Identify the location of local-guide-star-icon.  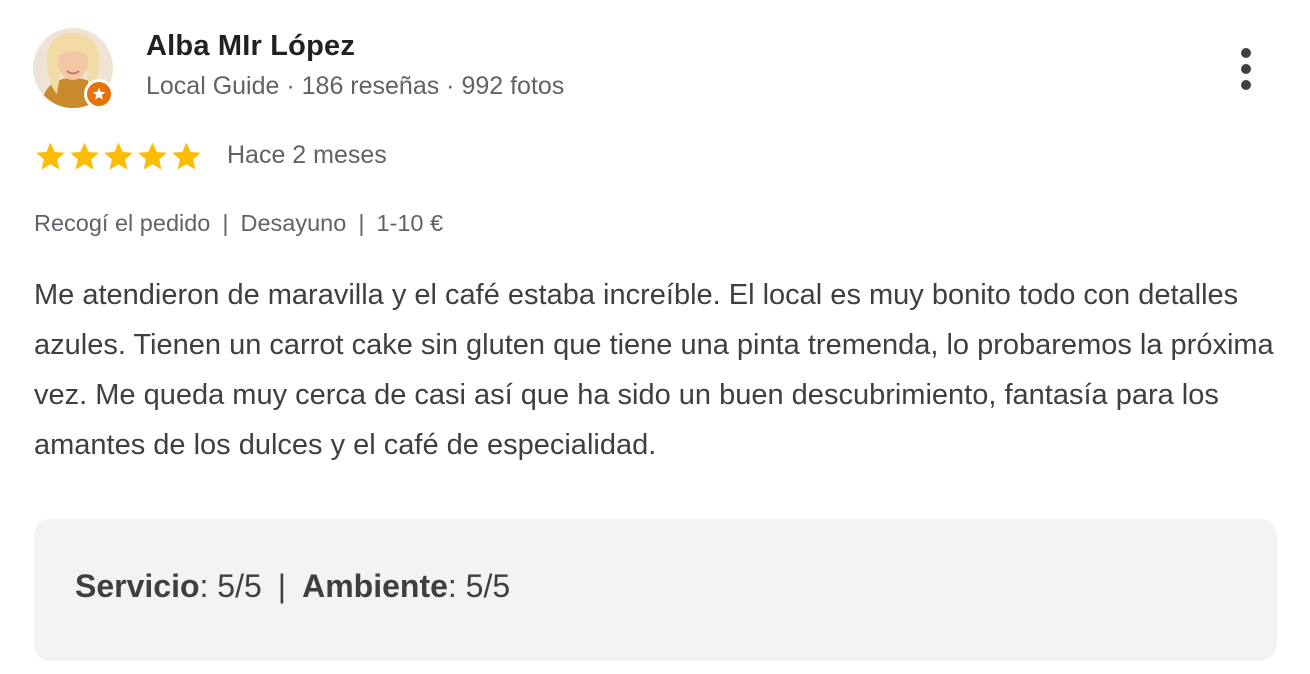
(99, 93).